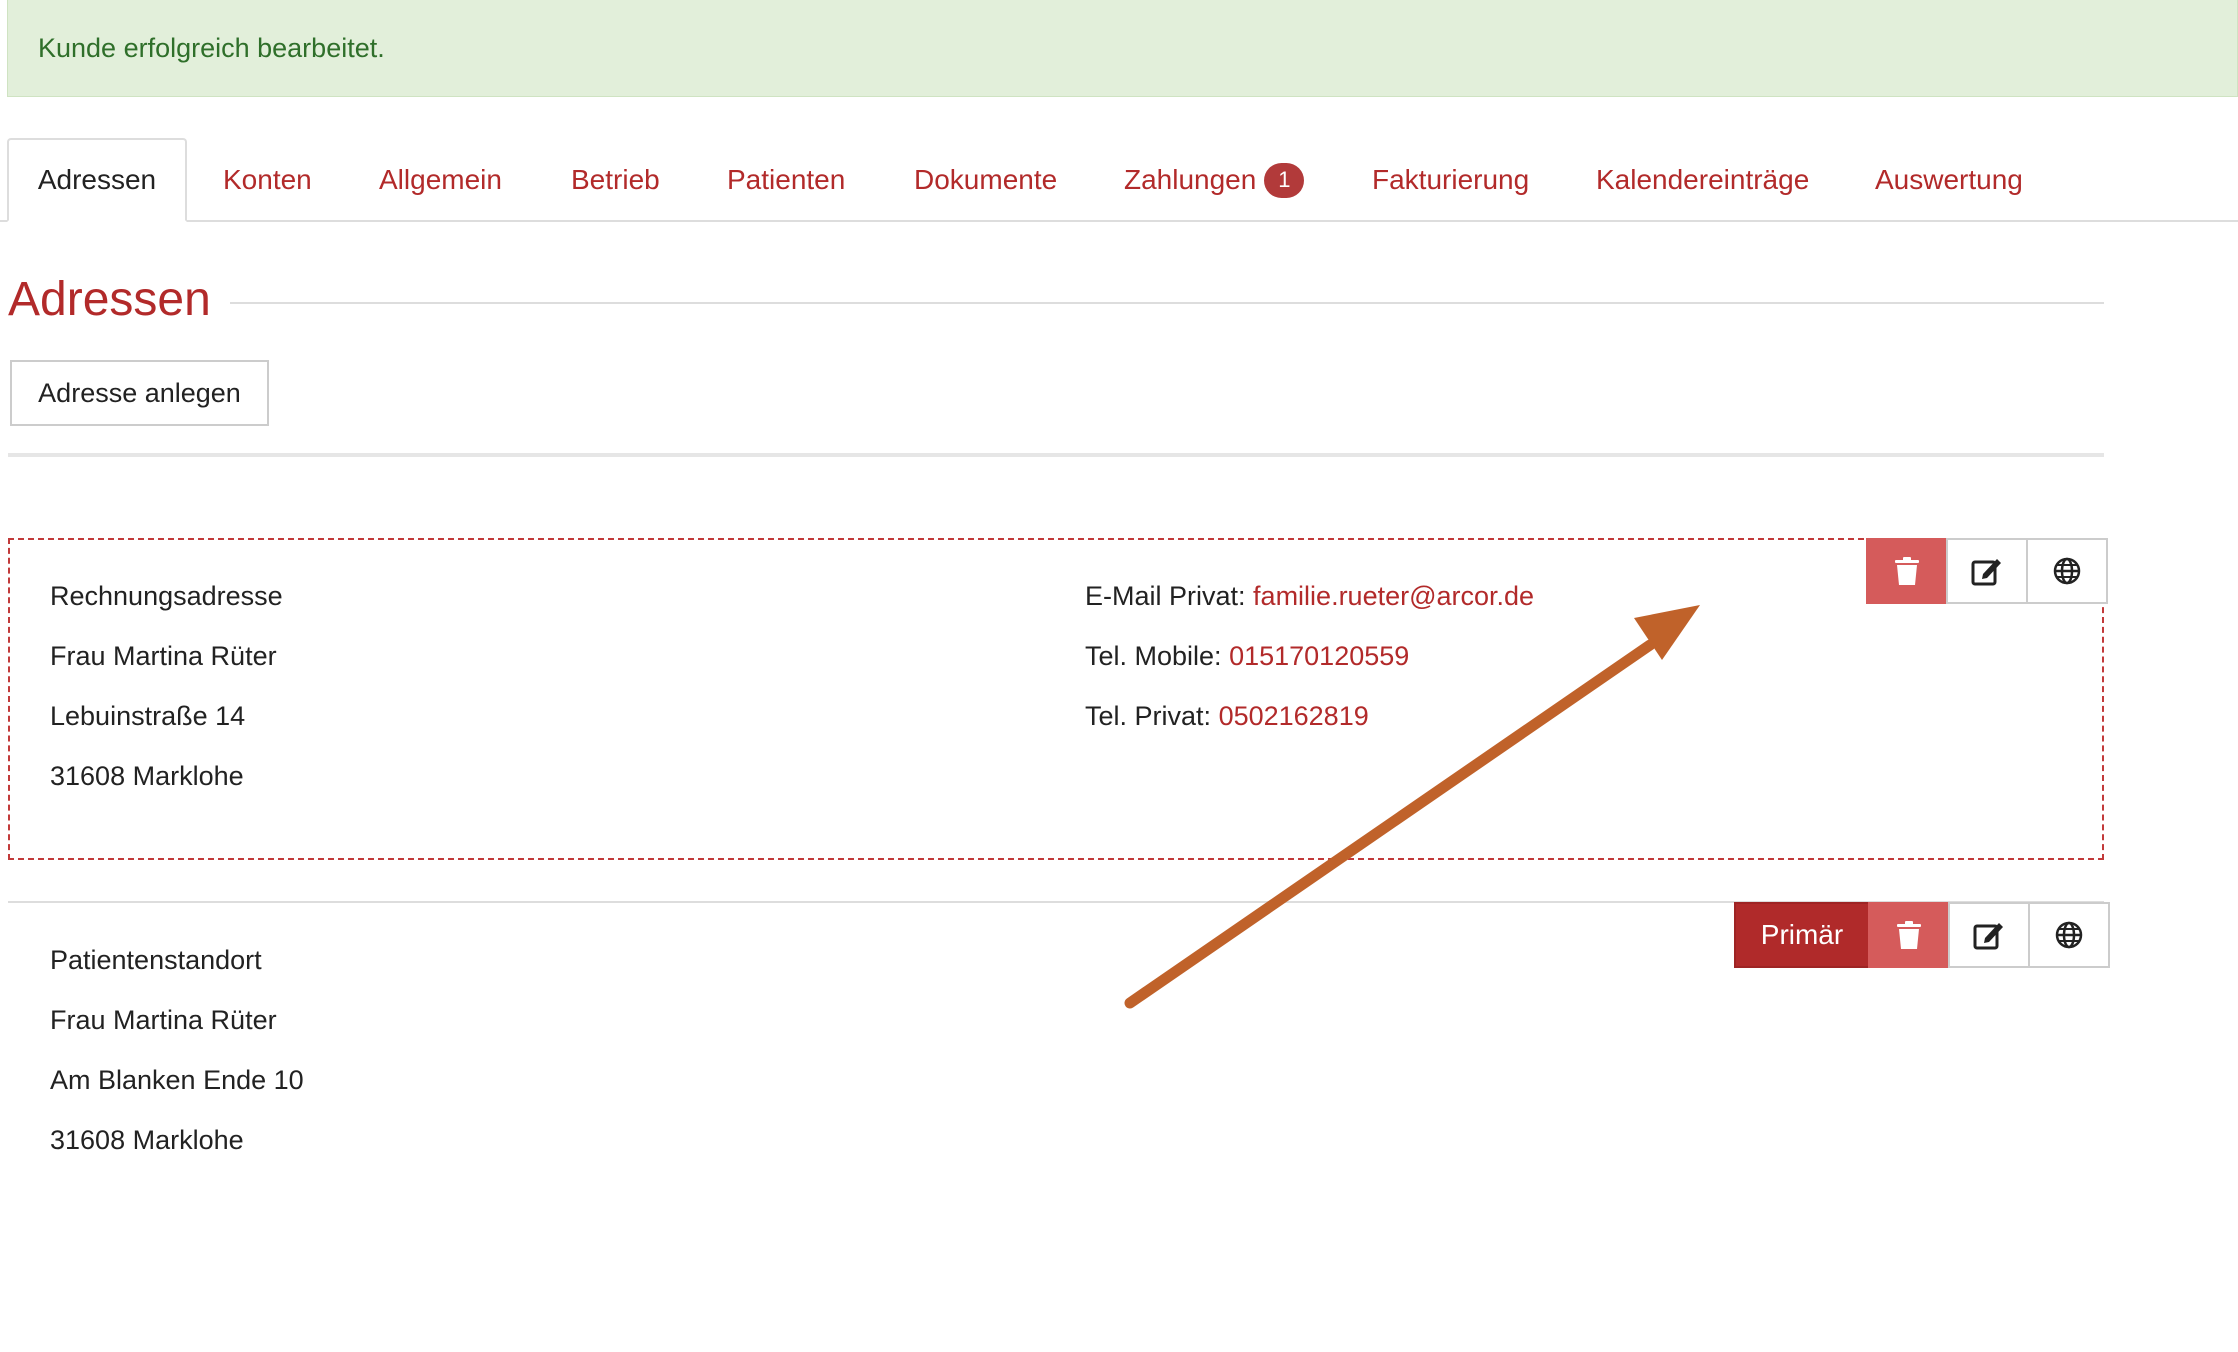 Image resolution: width=2238 pixels, height=1352 pixels. I want to click on tab-kalendereintraege: Kalendereinträge, so click(1702, 180).